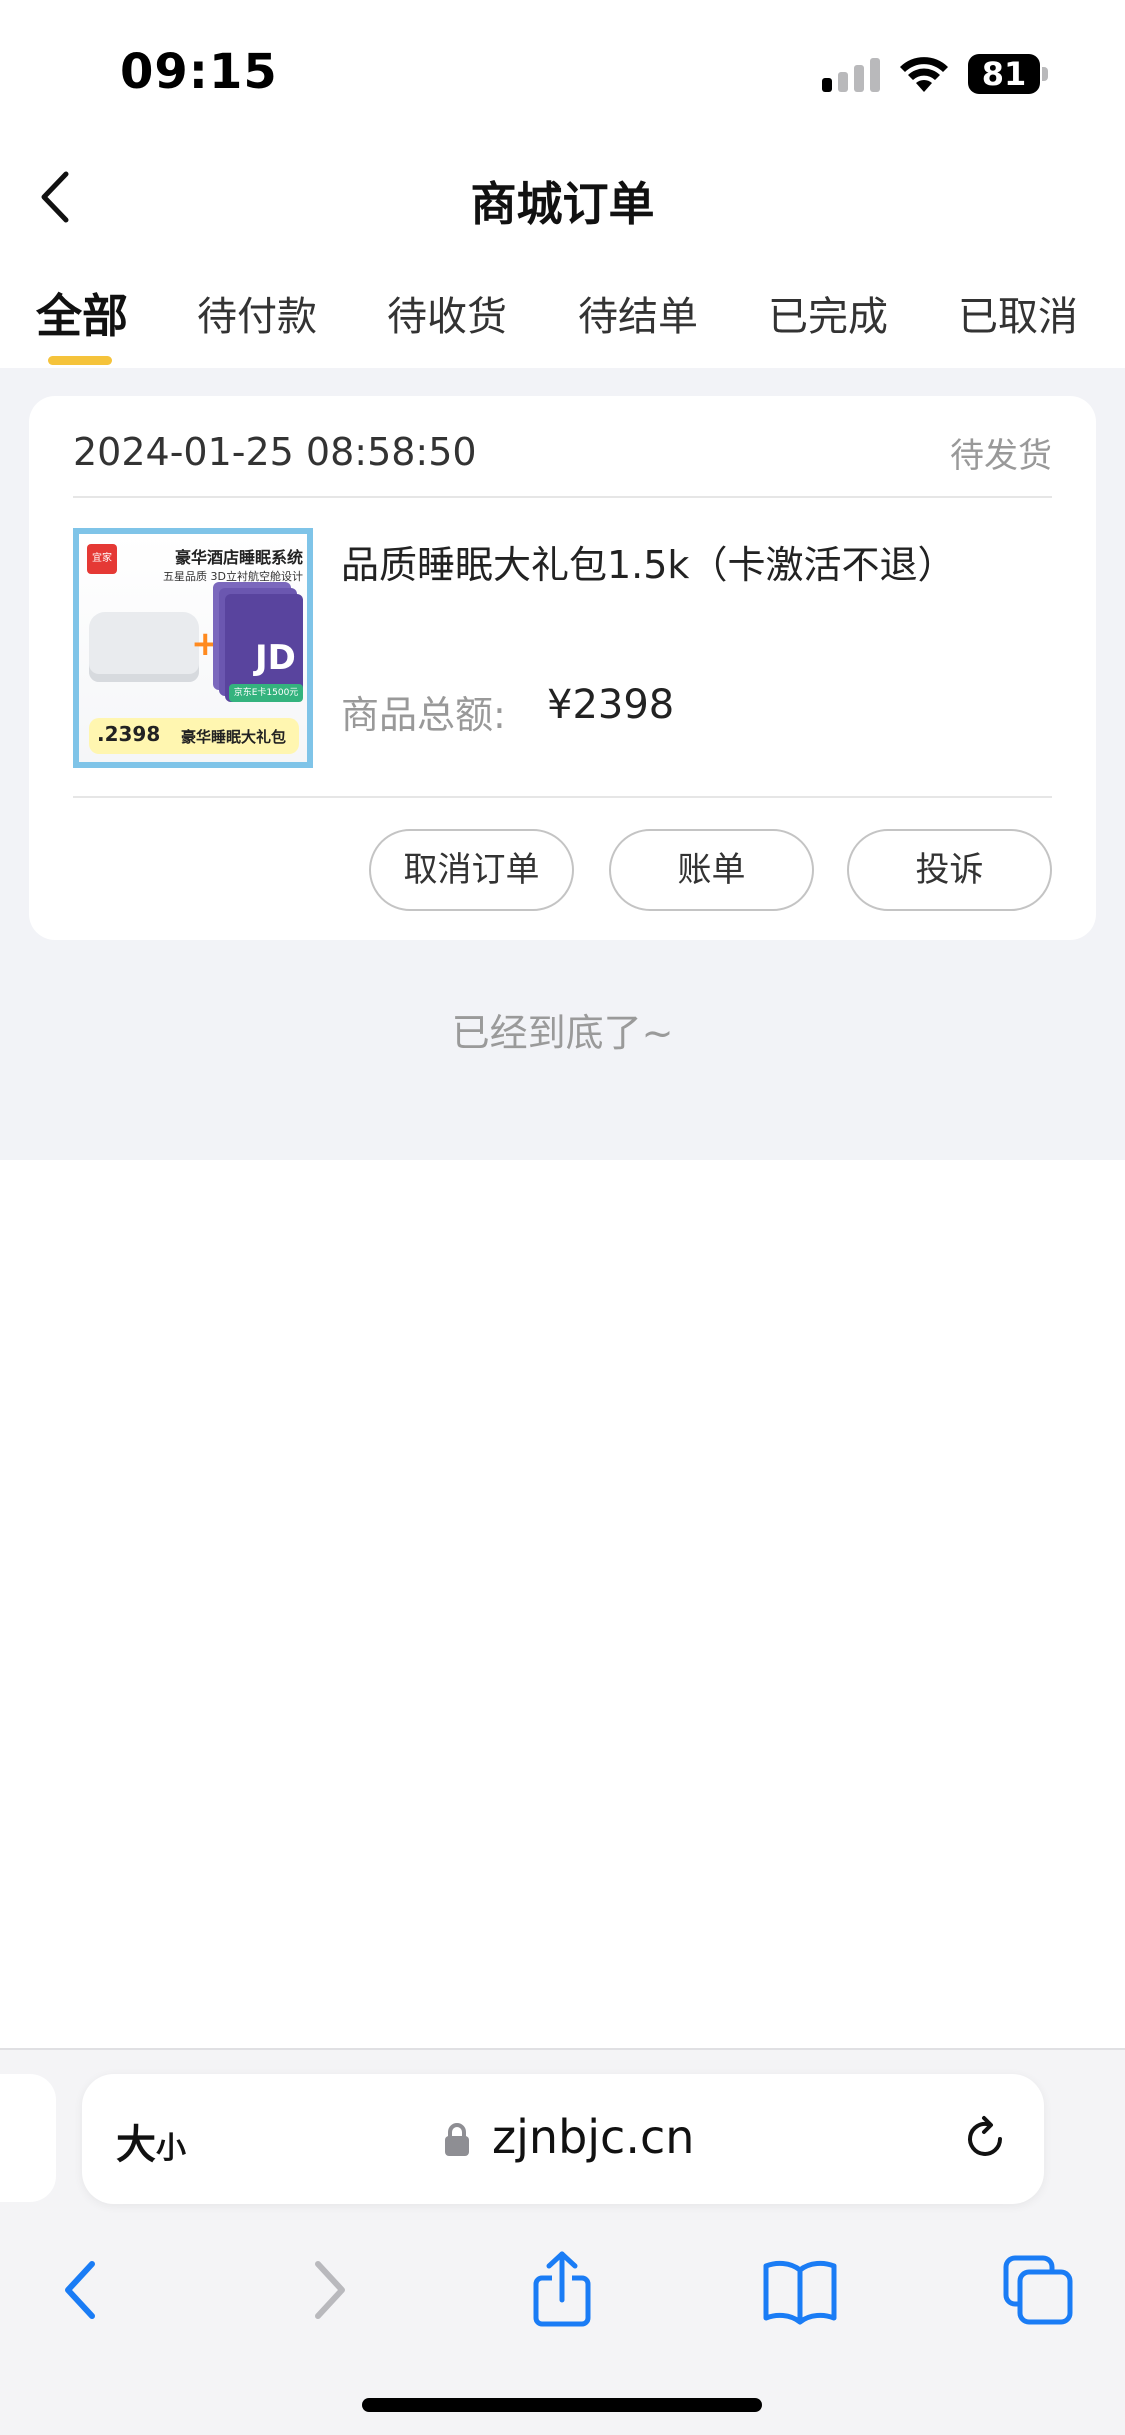  I want to click on previous-tab-preview, so click(28, 2138).